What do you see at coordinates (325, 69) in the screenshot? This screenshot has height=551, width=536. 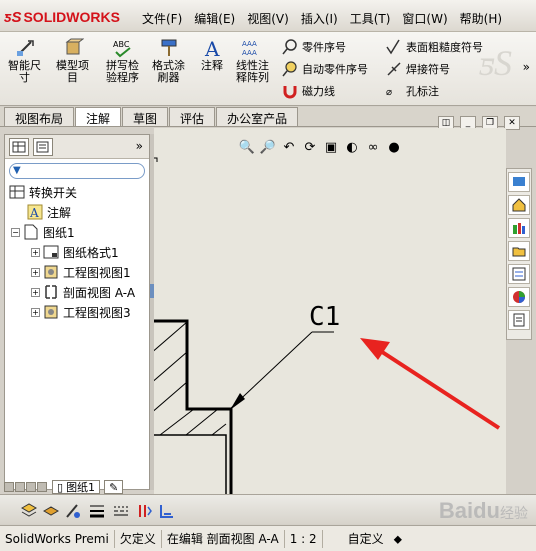 I see `auto-balloon-button: 自动零件序号` at bounding box center [325, 69].